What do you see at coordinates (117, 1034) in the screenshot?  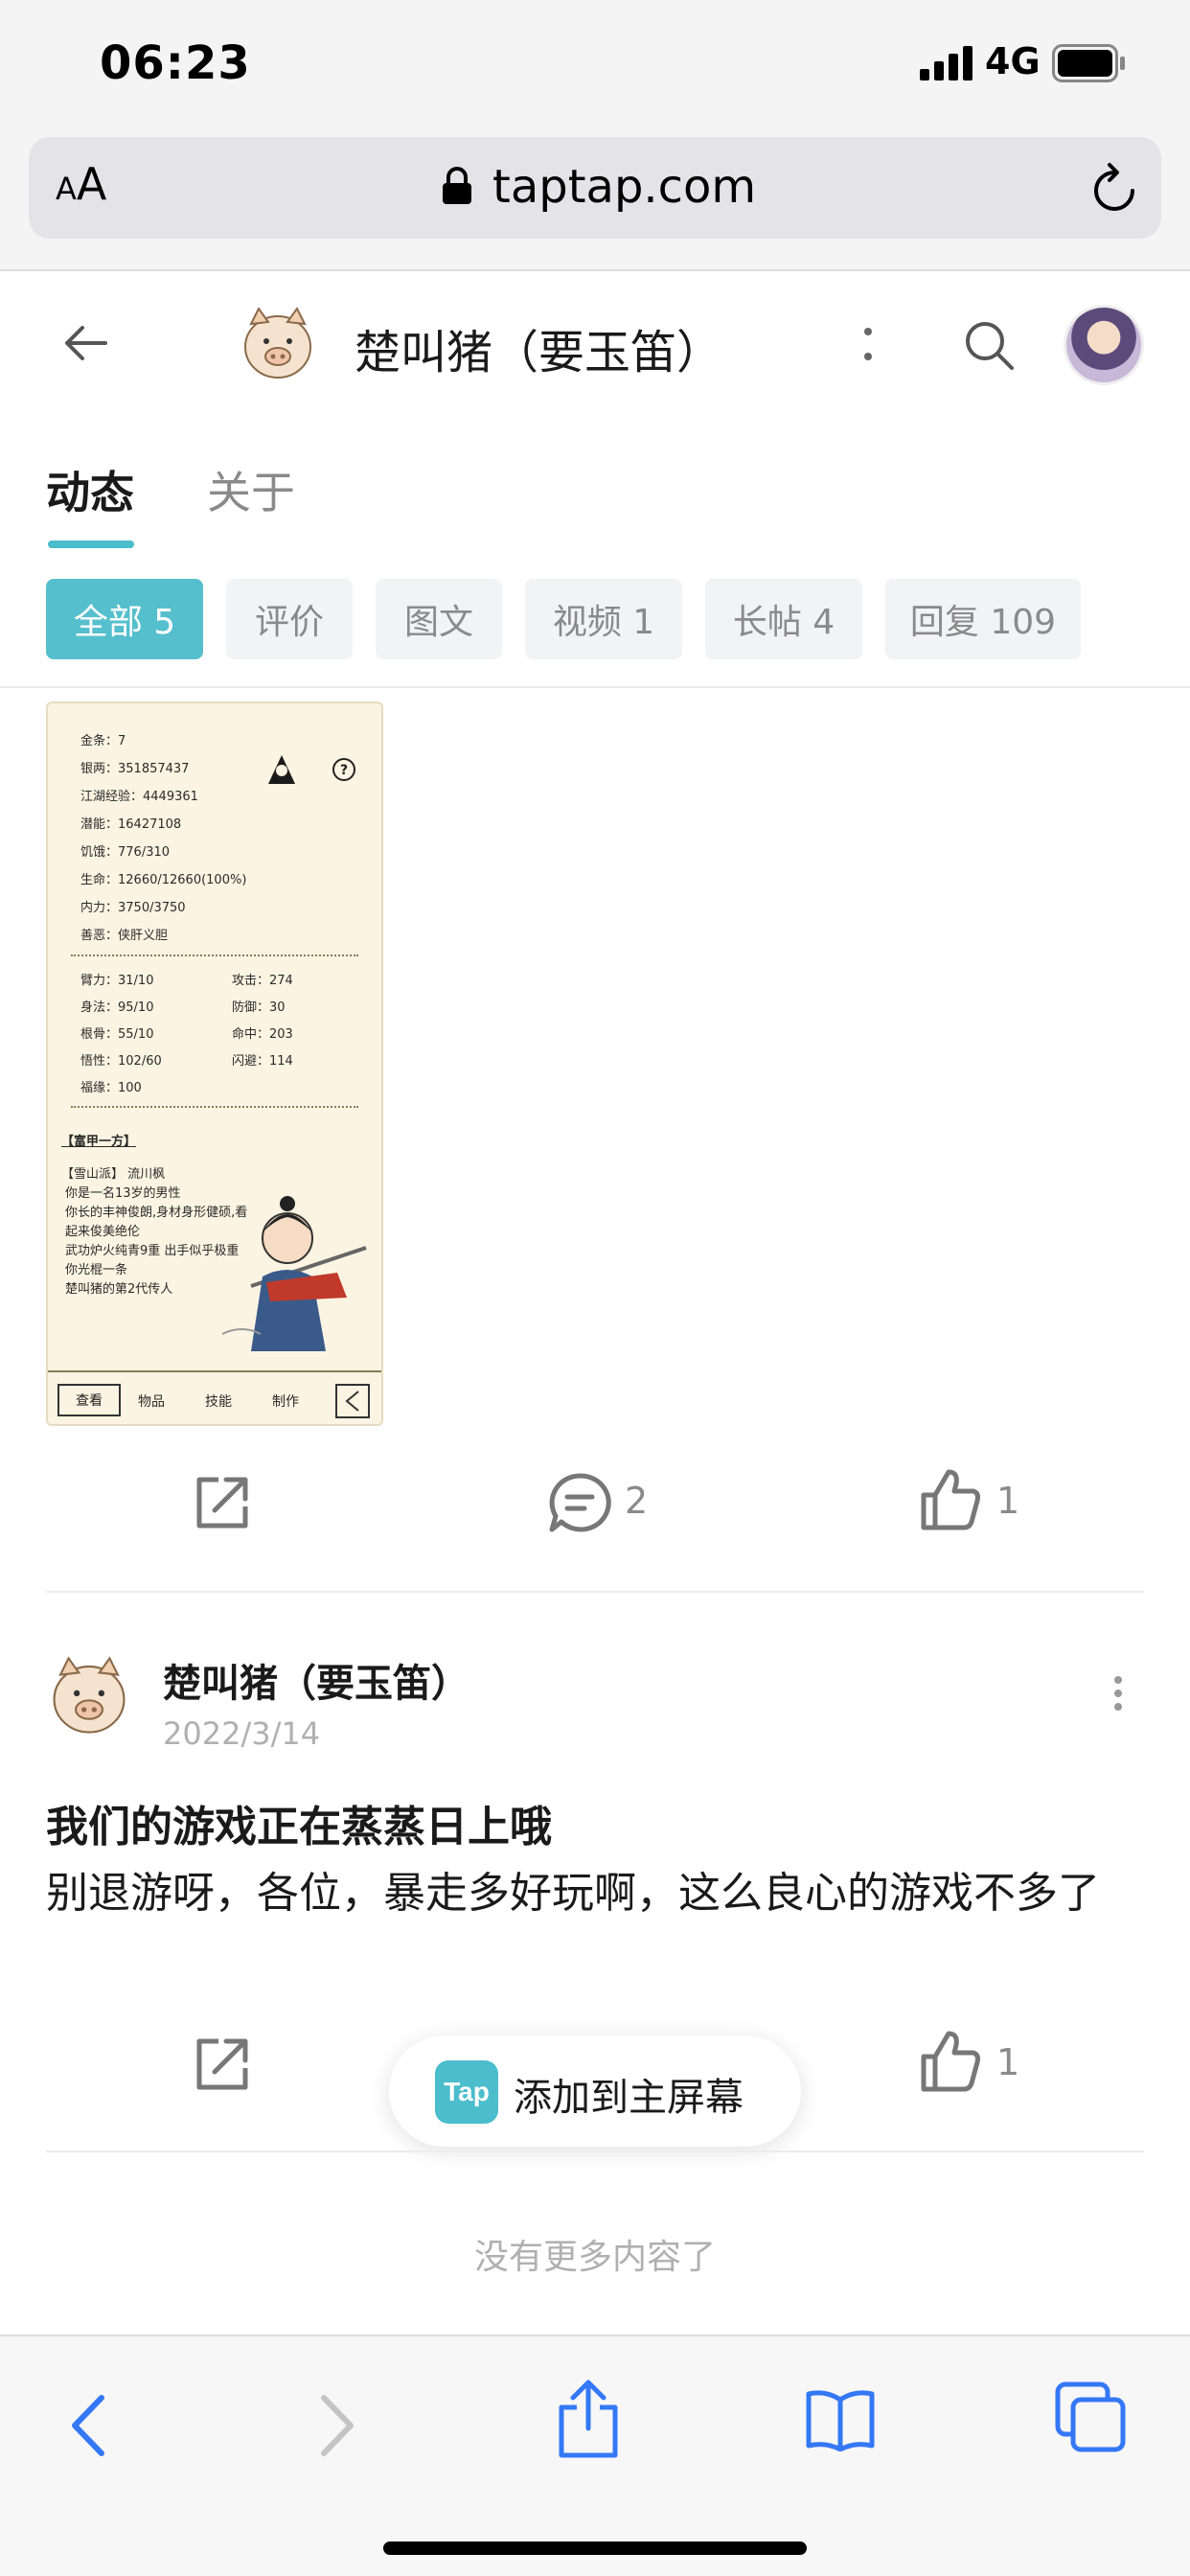 I see `stat-bone: 根骨：55/10` at bounding box center [117, 1034].